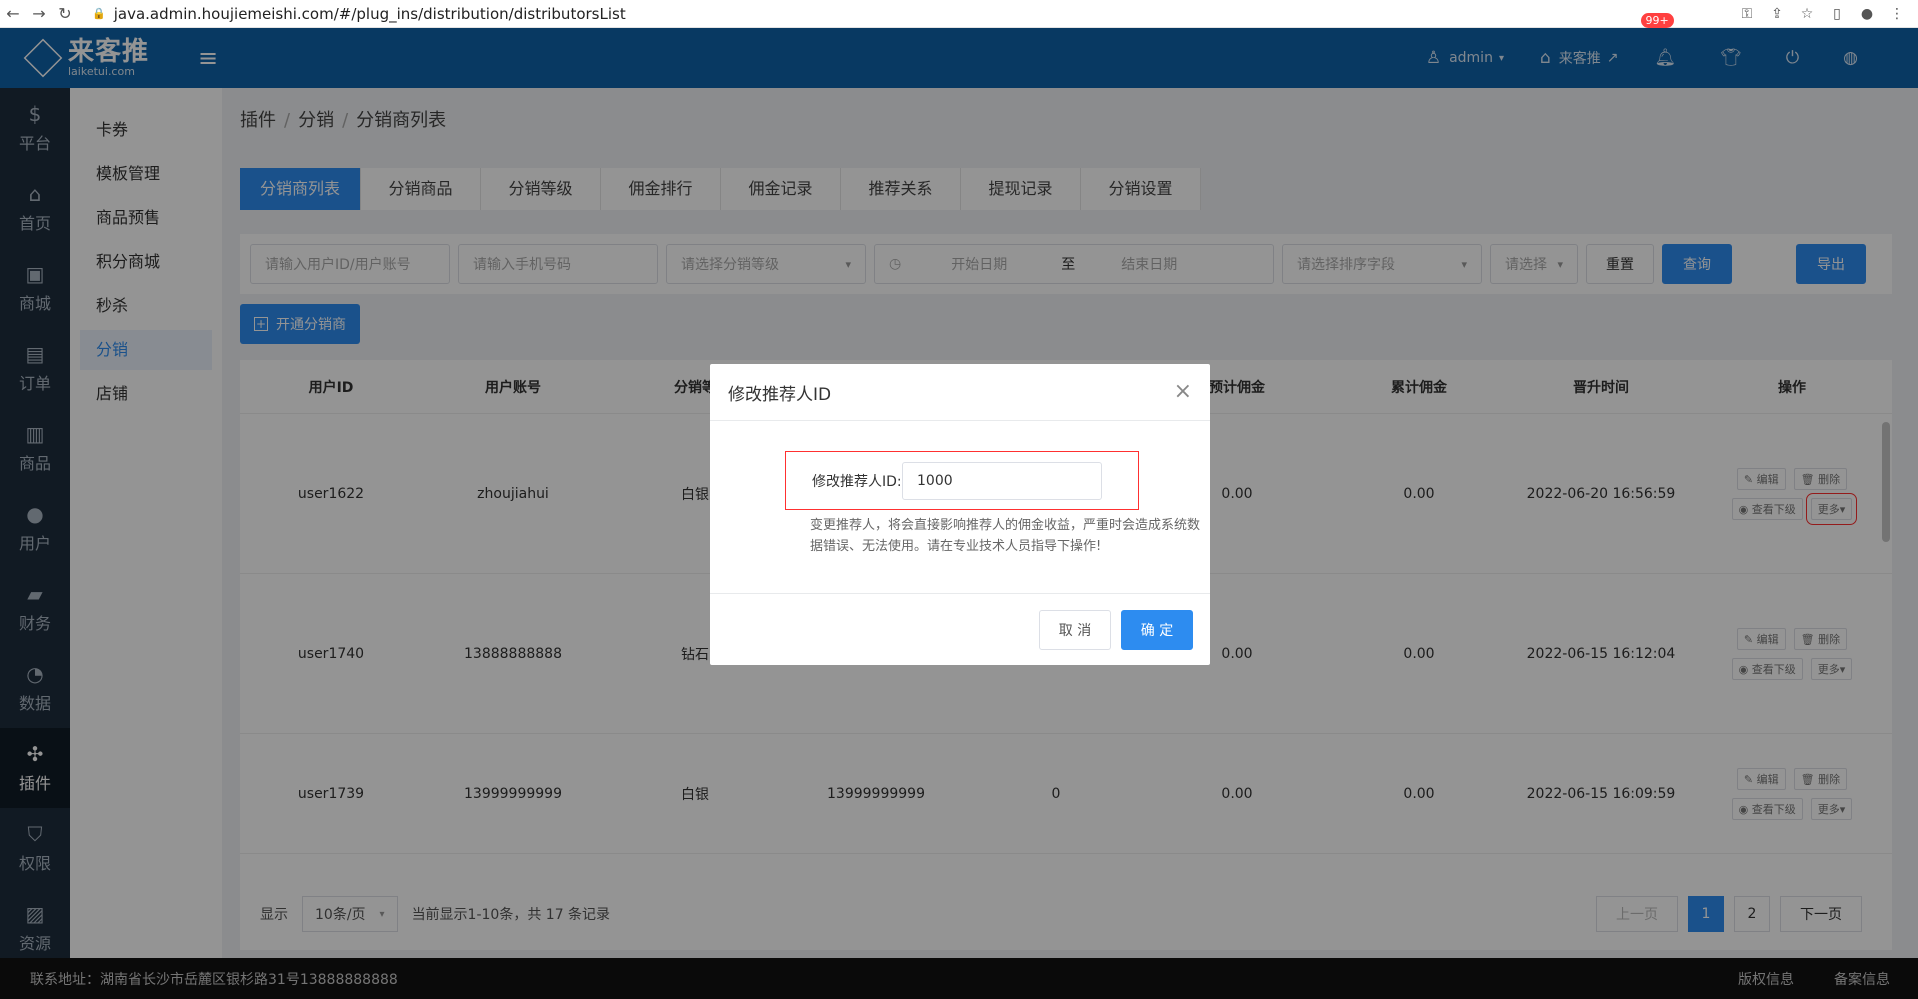 The width and height of the screenshot is (1918, 999). Describe the element at coordinates (13, 14) in the screenshot. I see `back-icon: ←` at that location.